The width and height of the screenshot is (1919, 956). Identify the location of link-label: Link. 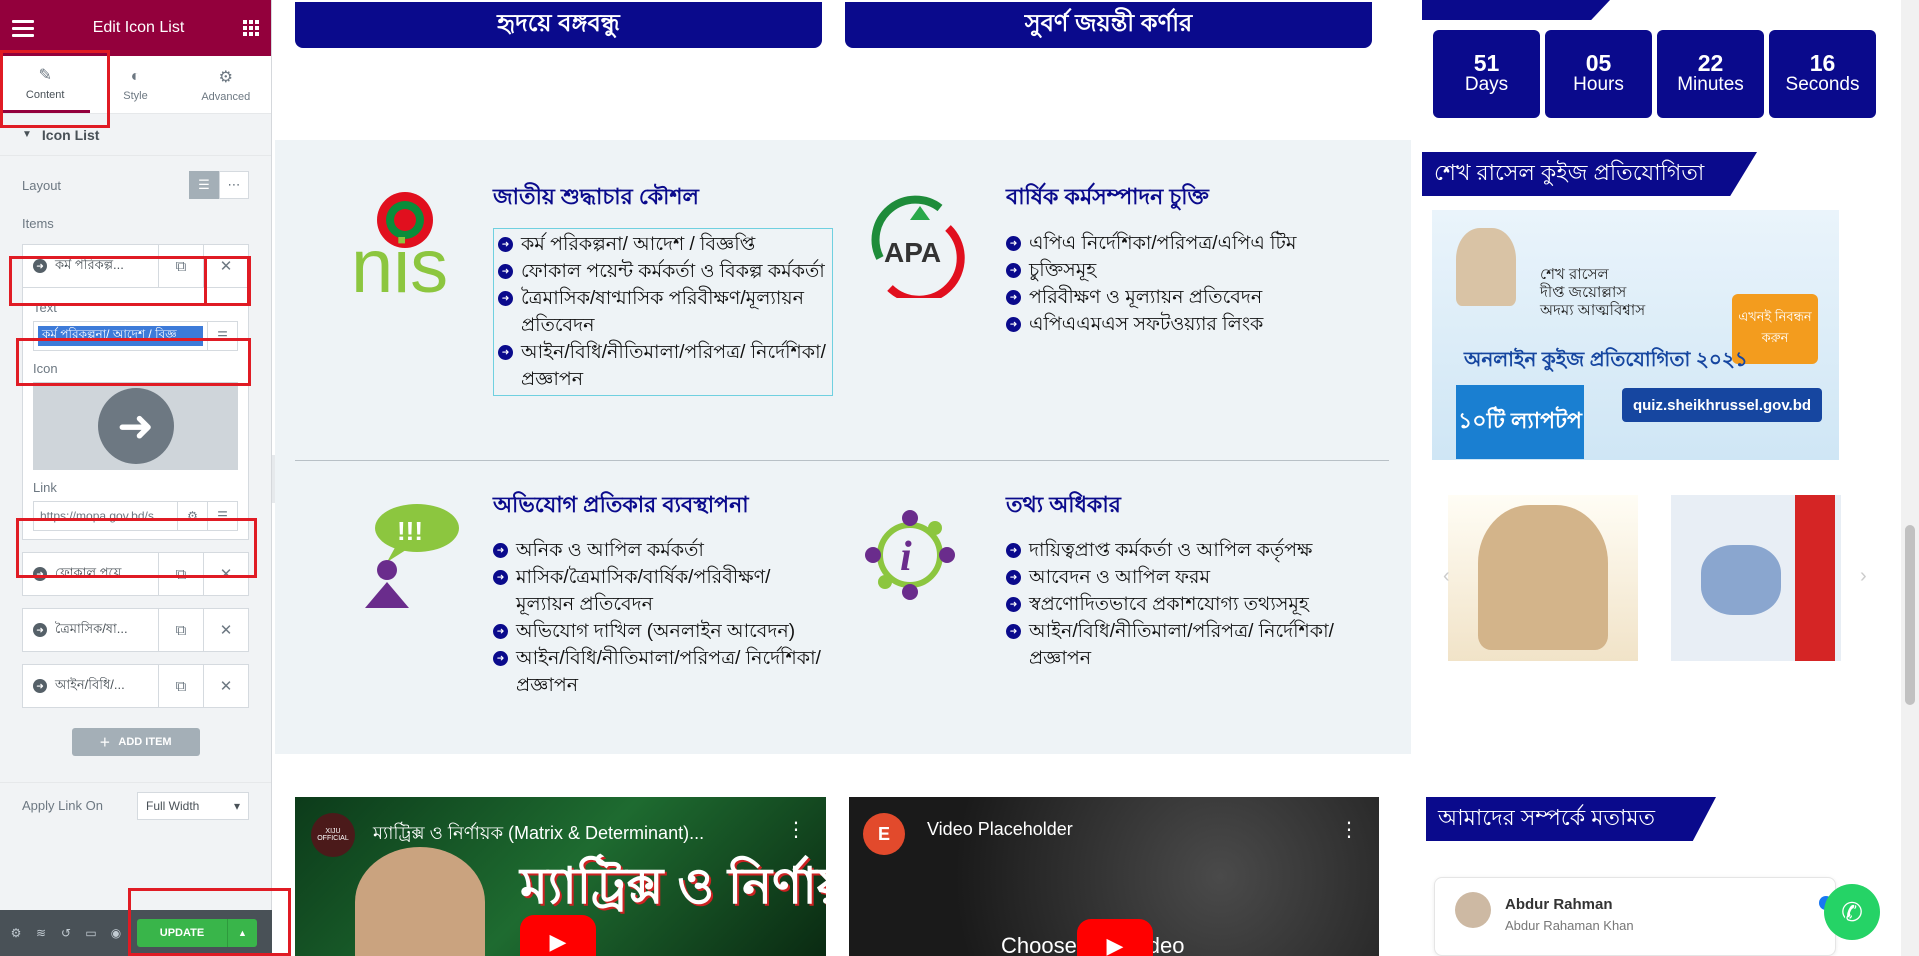
(45, 487).